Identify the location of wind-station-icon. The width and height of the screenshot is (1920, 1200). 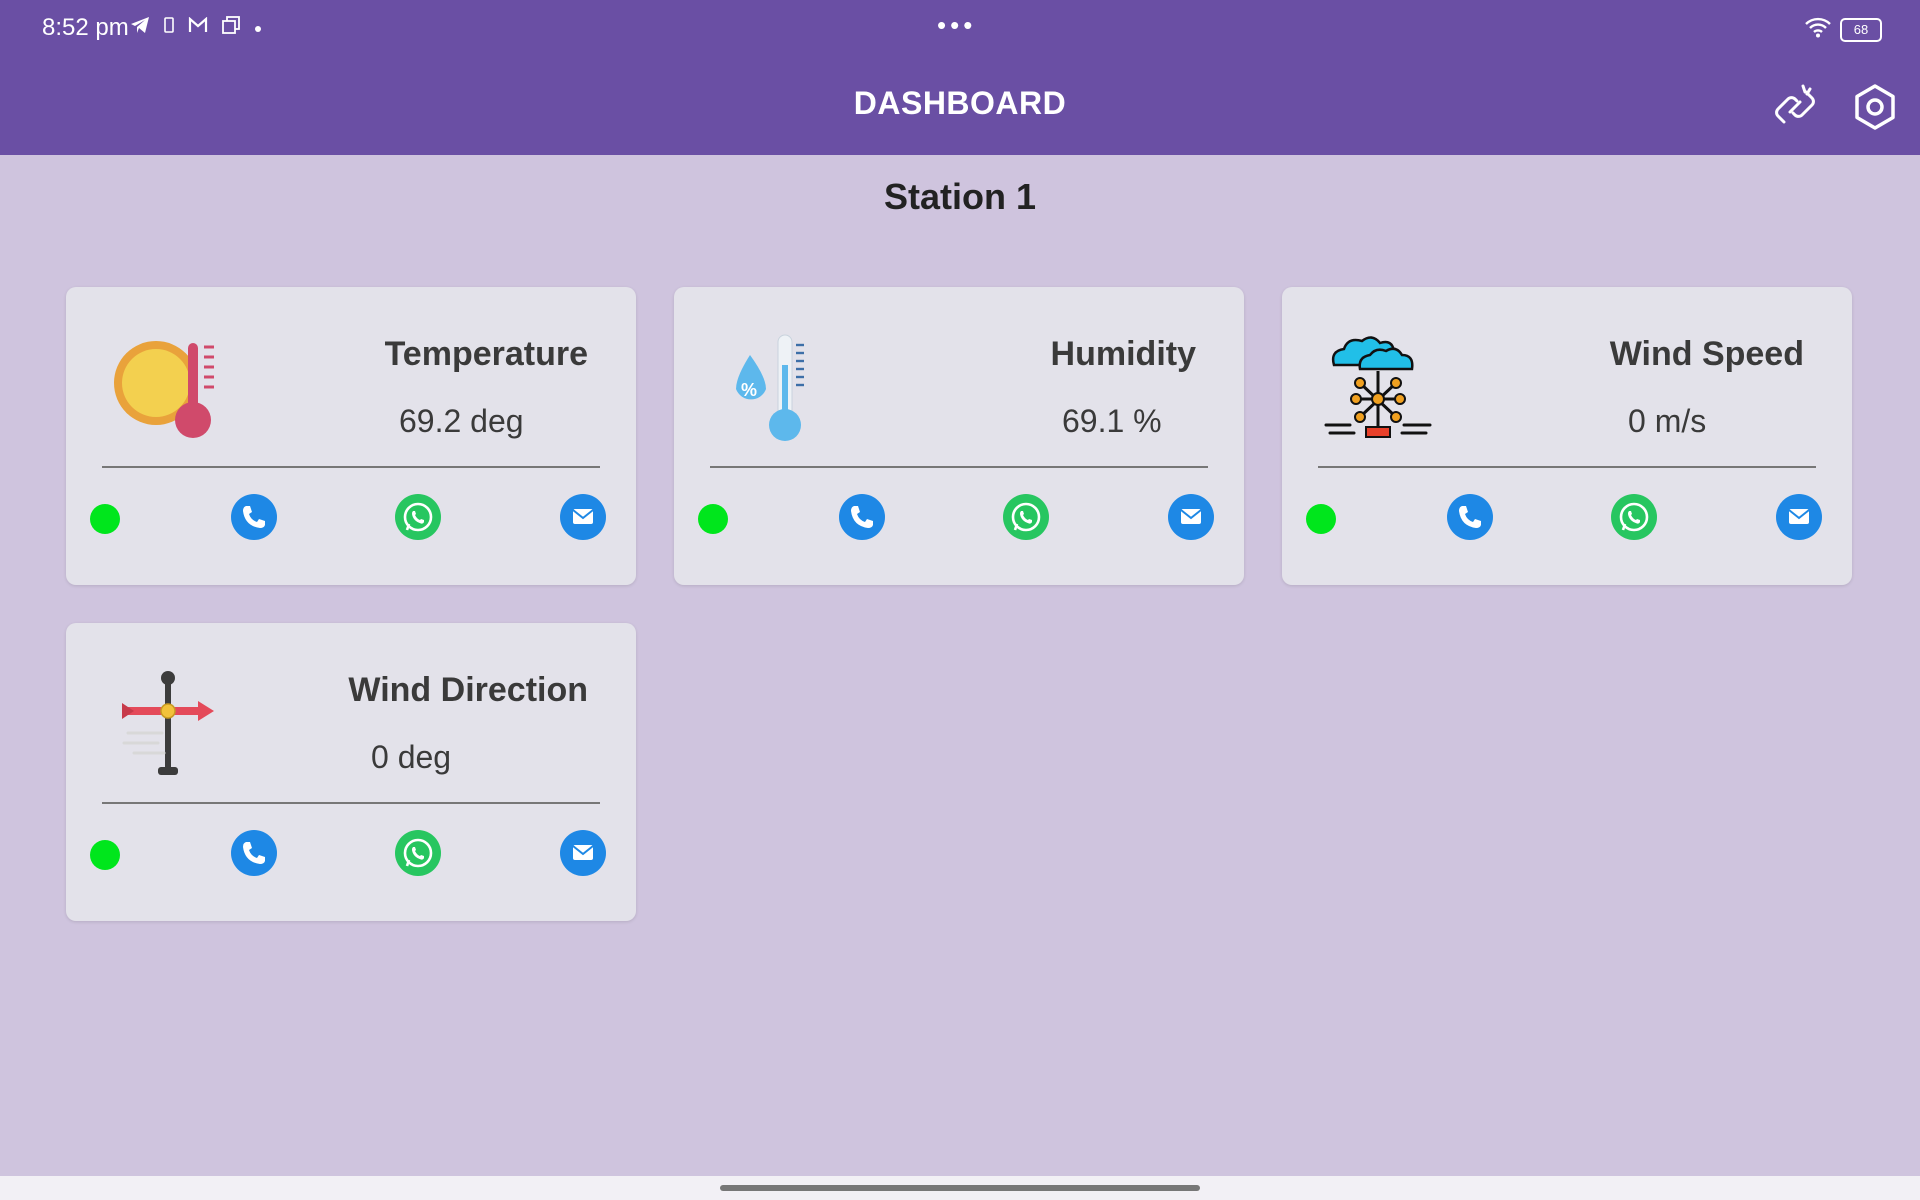
(1380, 385).